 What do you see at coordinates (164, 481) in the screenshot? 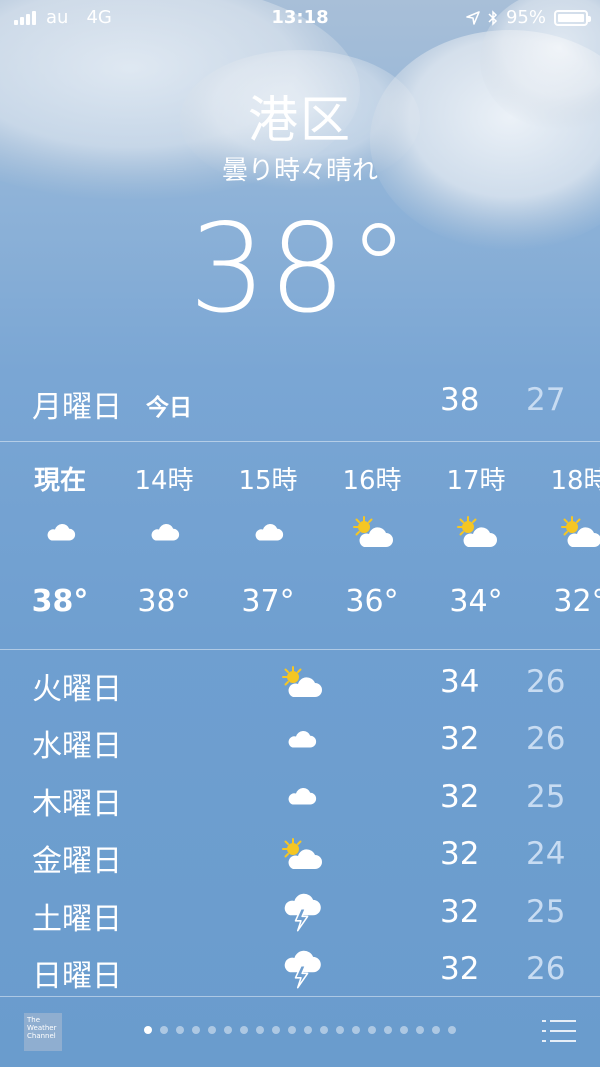
I see `hourly-time: 14時` at bounding box center [164, 481].